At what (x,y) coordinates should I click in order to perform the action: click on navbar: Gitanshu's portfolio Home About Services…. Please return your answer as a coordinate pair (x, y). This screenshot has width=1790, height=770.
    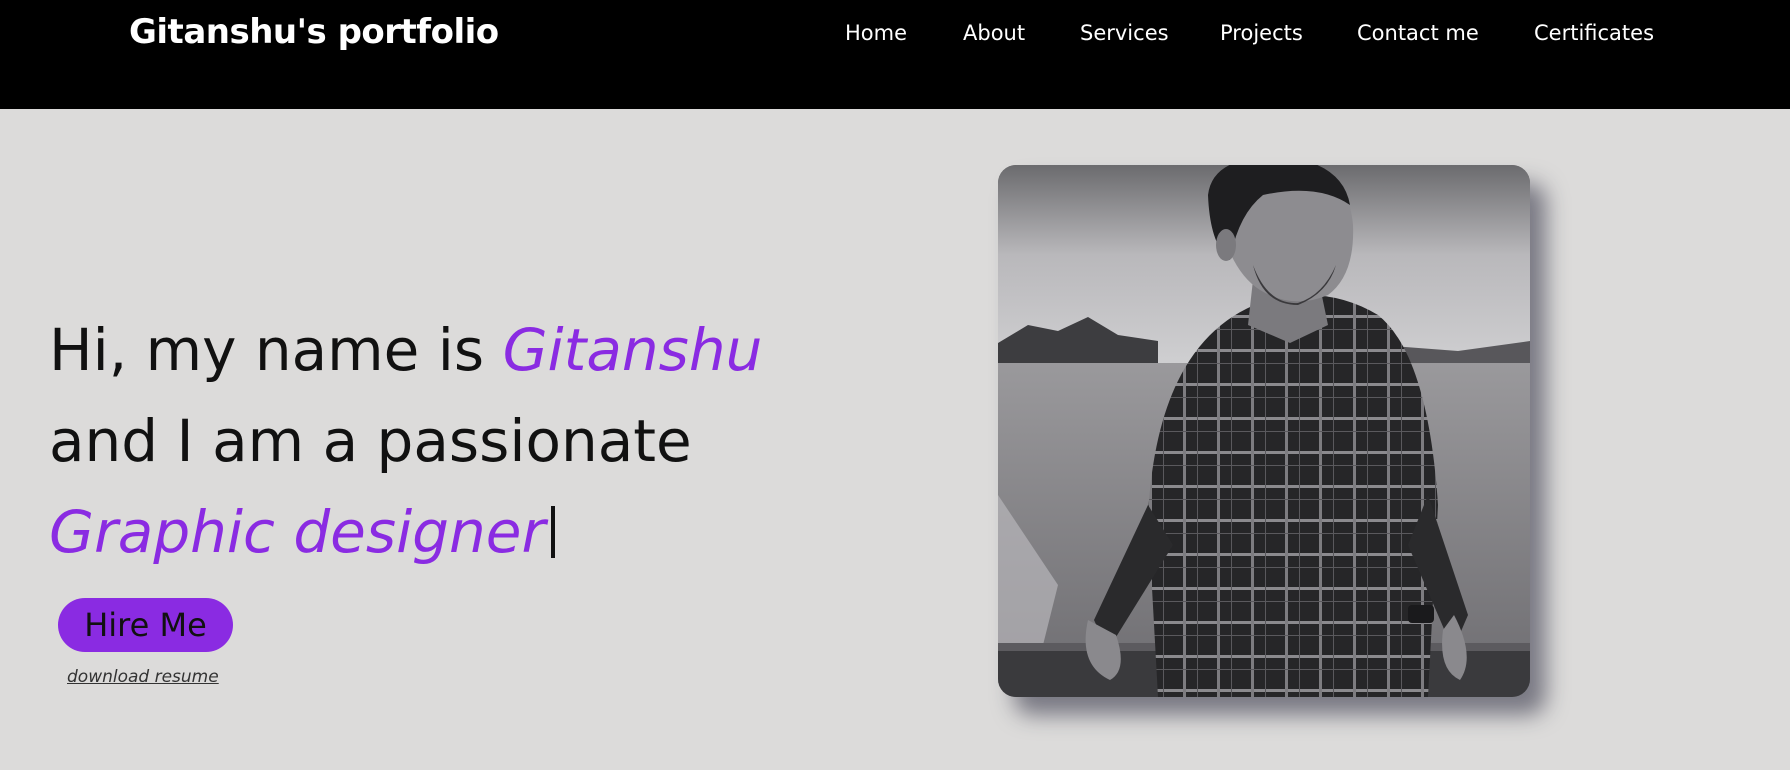
    Looking at the image, I should click on (895, 54).